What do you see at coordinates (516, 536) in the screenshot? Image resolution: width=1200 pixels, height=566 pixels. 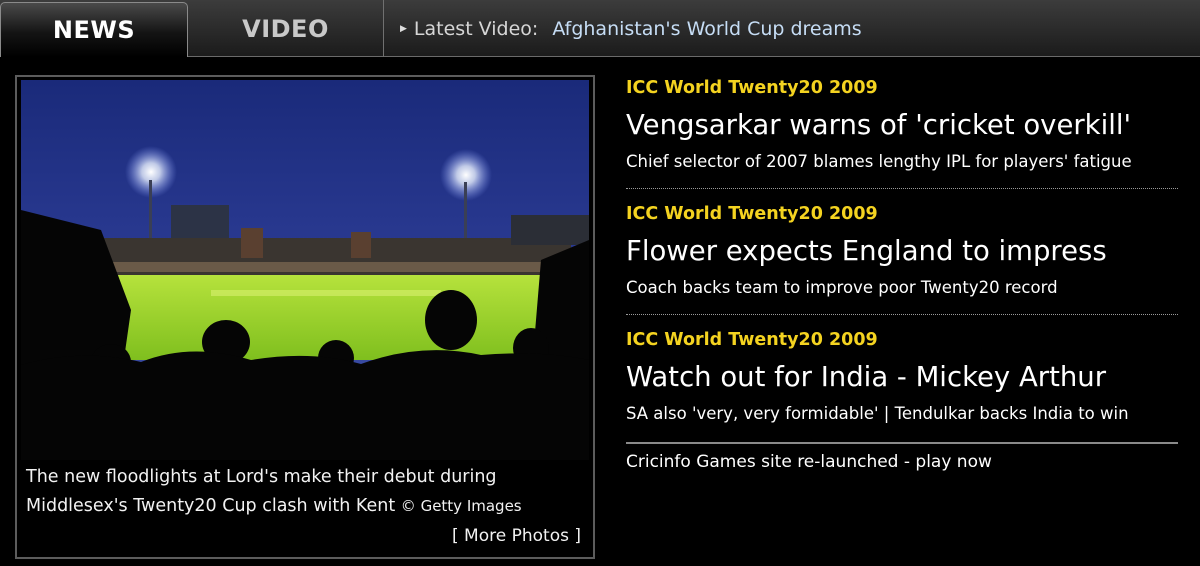 I see `more-photos-link: [ More Photos ]` at bounding box center [516, 536].